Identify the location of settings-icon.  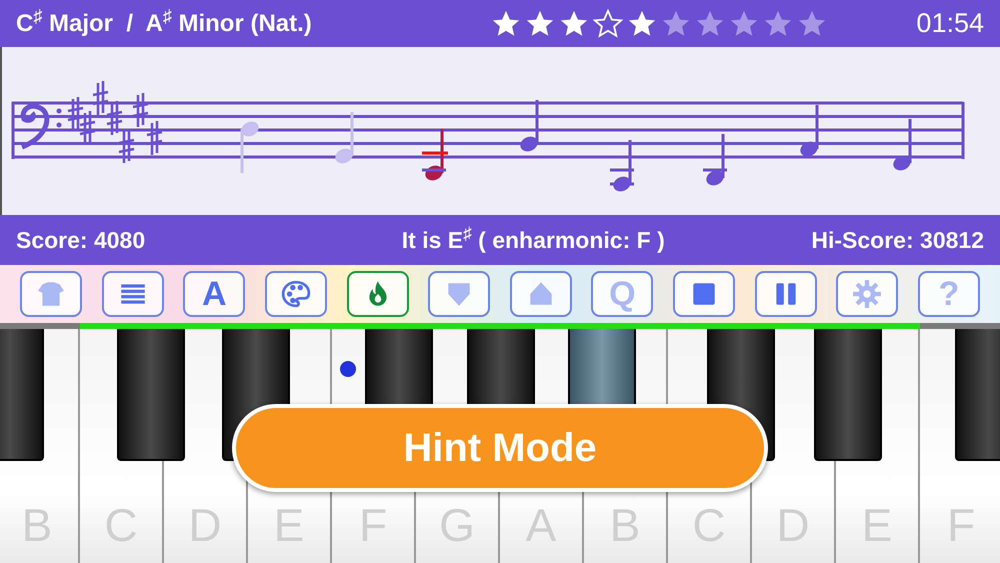
(867, 294).